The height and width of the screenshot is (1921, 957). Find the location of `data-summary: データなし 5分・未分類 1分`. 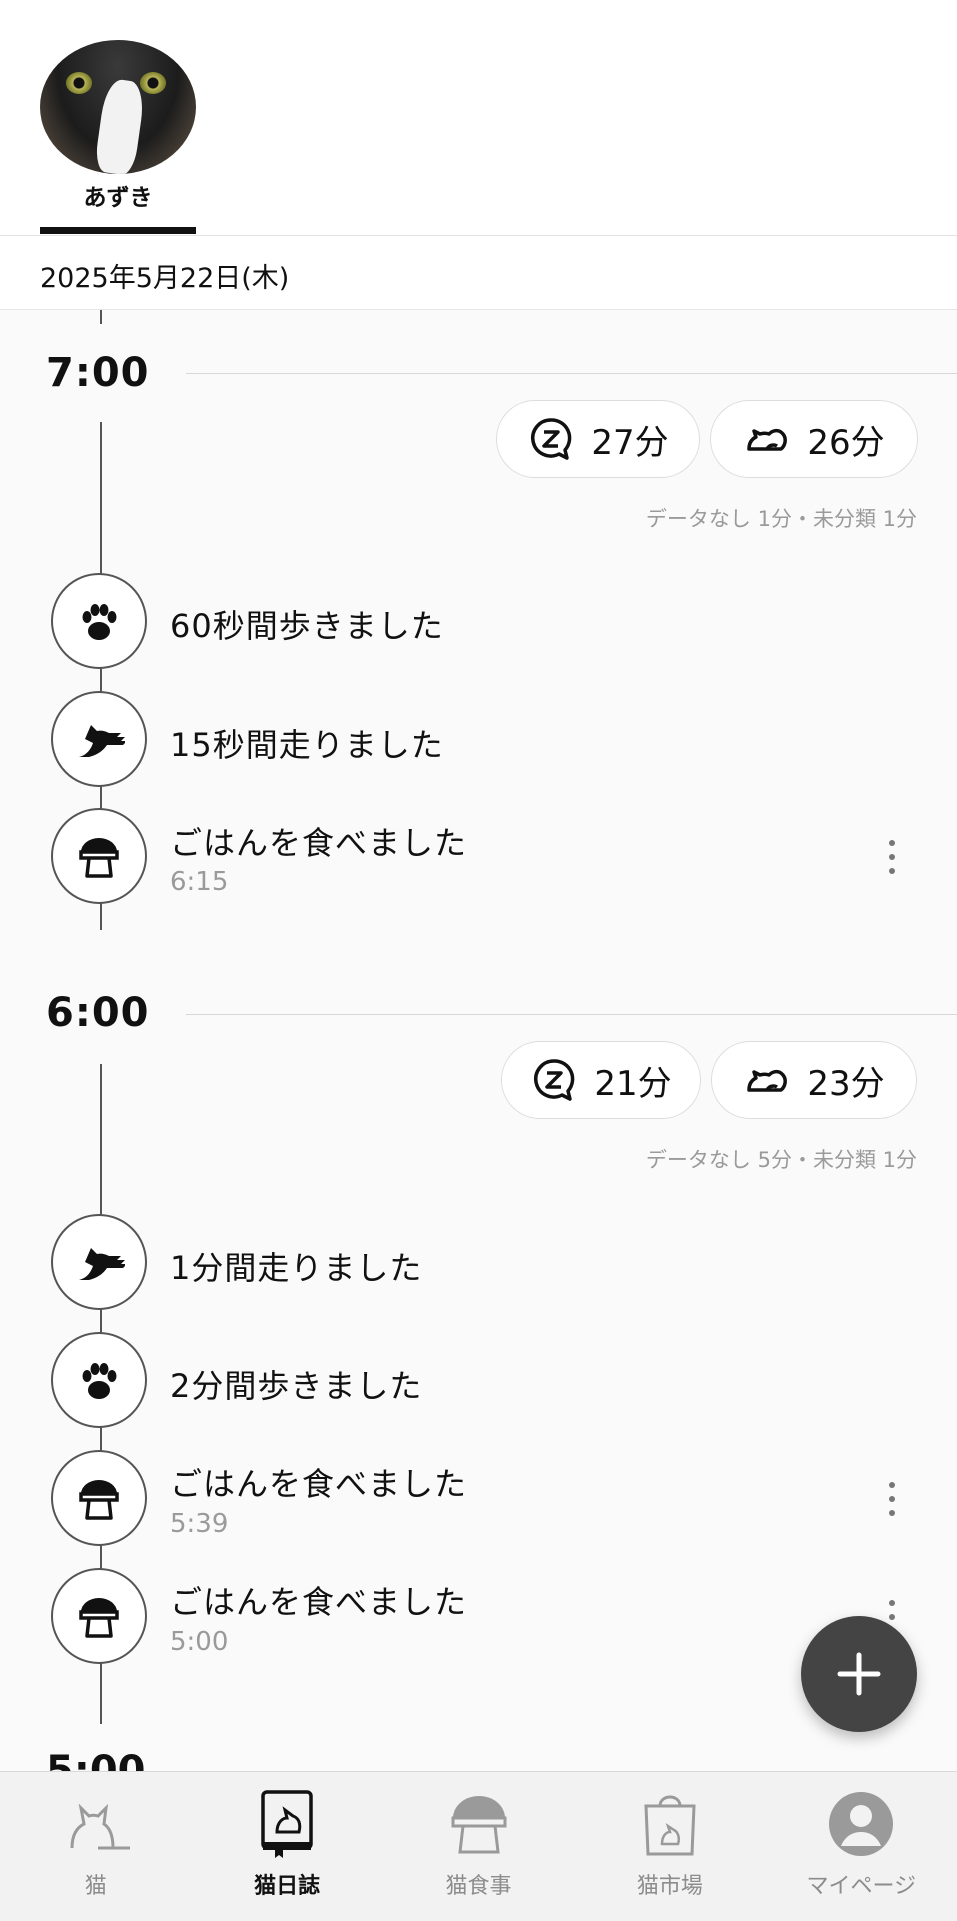

data-summary: データなし 5分・未分類 1分 is located at coordinates (781, 1160).